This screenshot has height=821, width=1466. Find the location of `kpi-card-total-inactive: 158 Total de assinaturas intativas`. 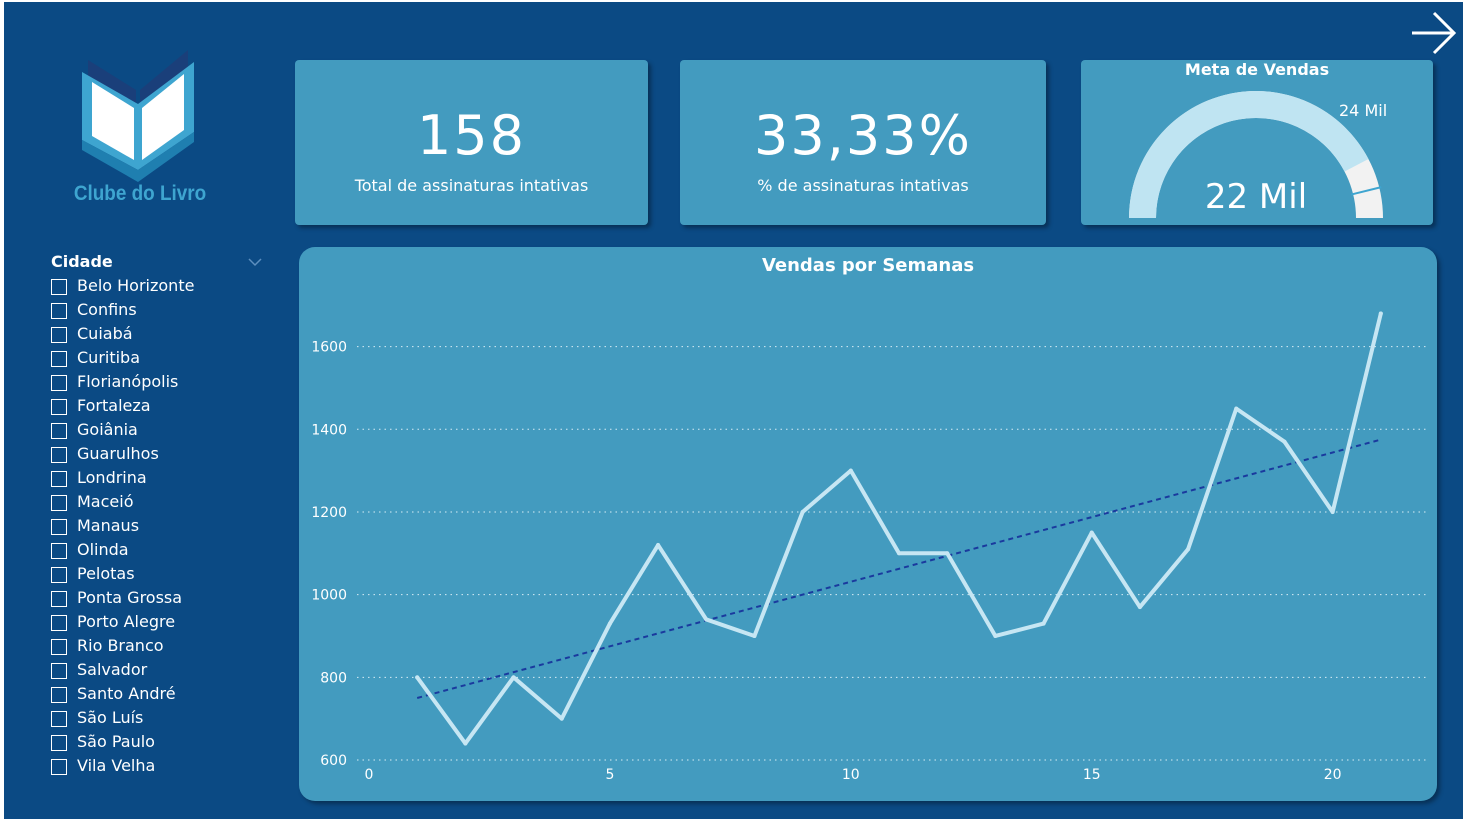

kpi-card-total-inactive: 158 Total de assinaturas intativas is located at coordinates (471, 142).